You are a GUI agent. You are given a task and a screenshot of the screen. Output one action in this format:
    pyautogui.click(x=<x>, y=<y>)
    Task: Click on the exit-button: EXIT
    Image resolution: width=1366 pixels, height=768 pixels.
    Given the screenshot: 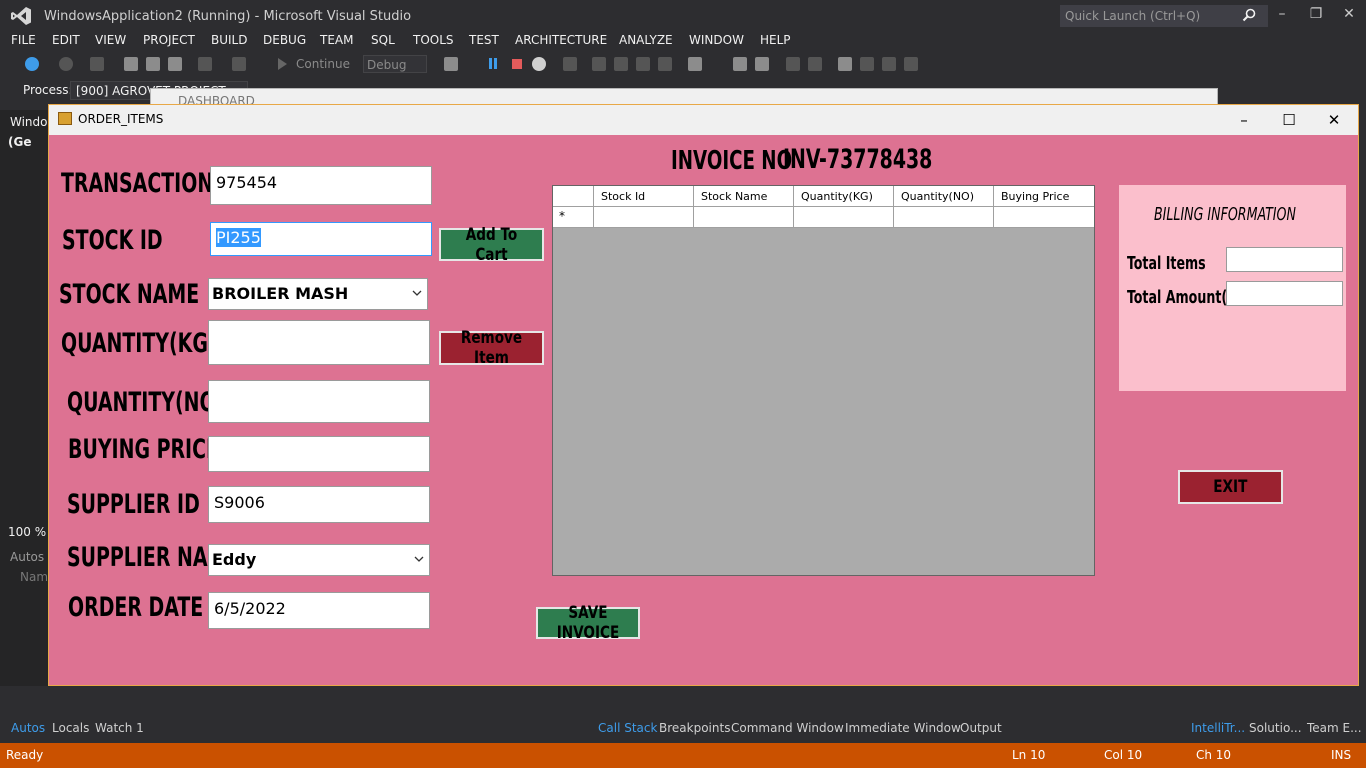 What is the action you would take?
    pyautogui.click(x=1230, y=487)
    